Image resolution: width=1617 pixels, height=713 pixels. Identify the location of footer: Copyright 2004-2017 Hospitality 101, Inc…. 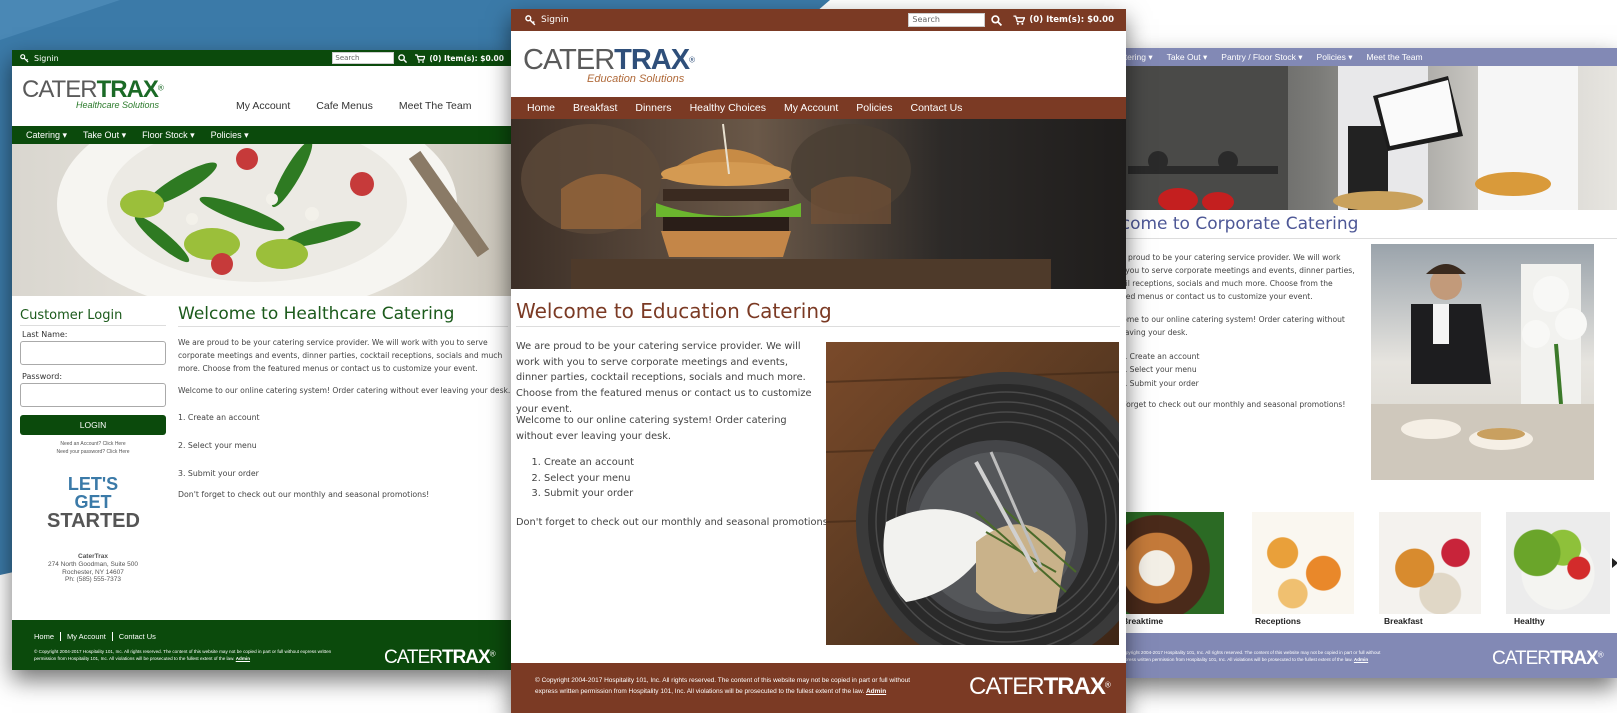
(1367, 655).